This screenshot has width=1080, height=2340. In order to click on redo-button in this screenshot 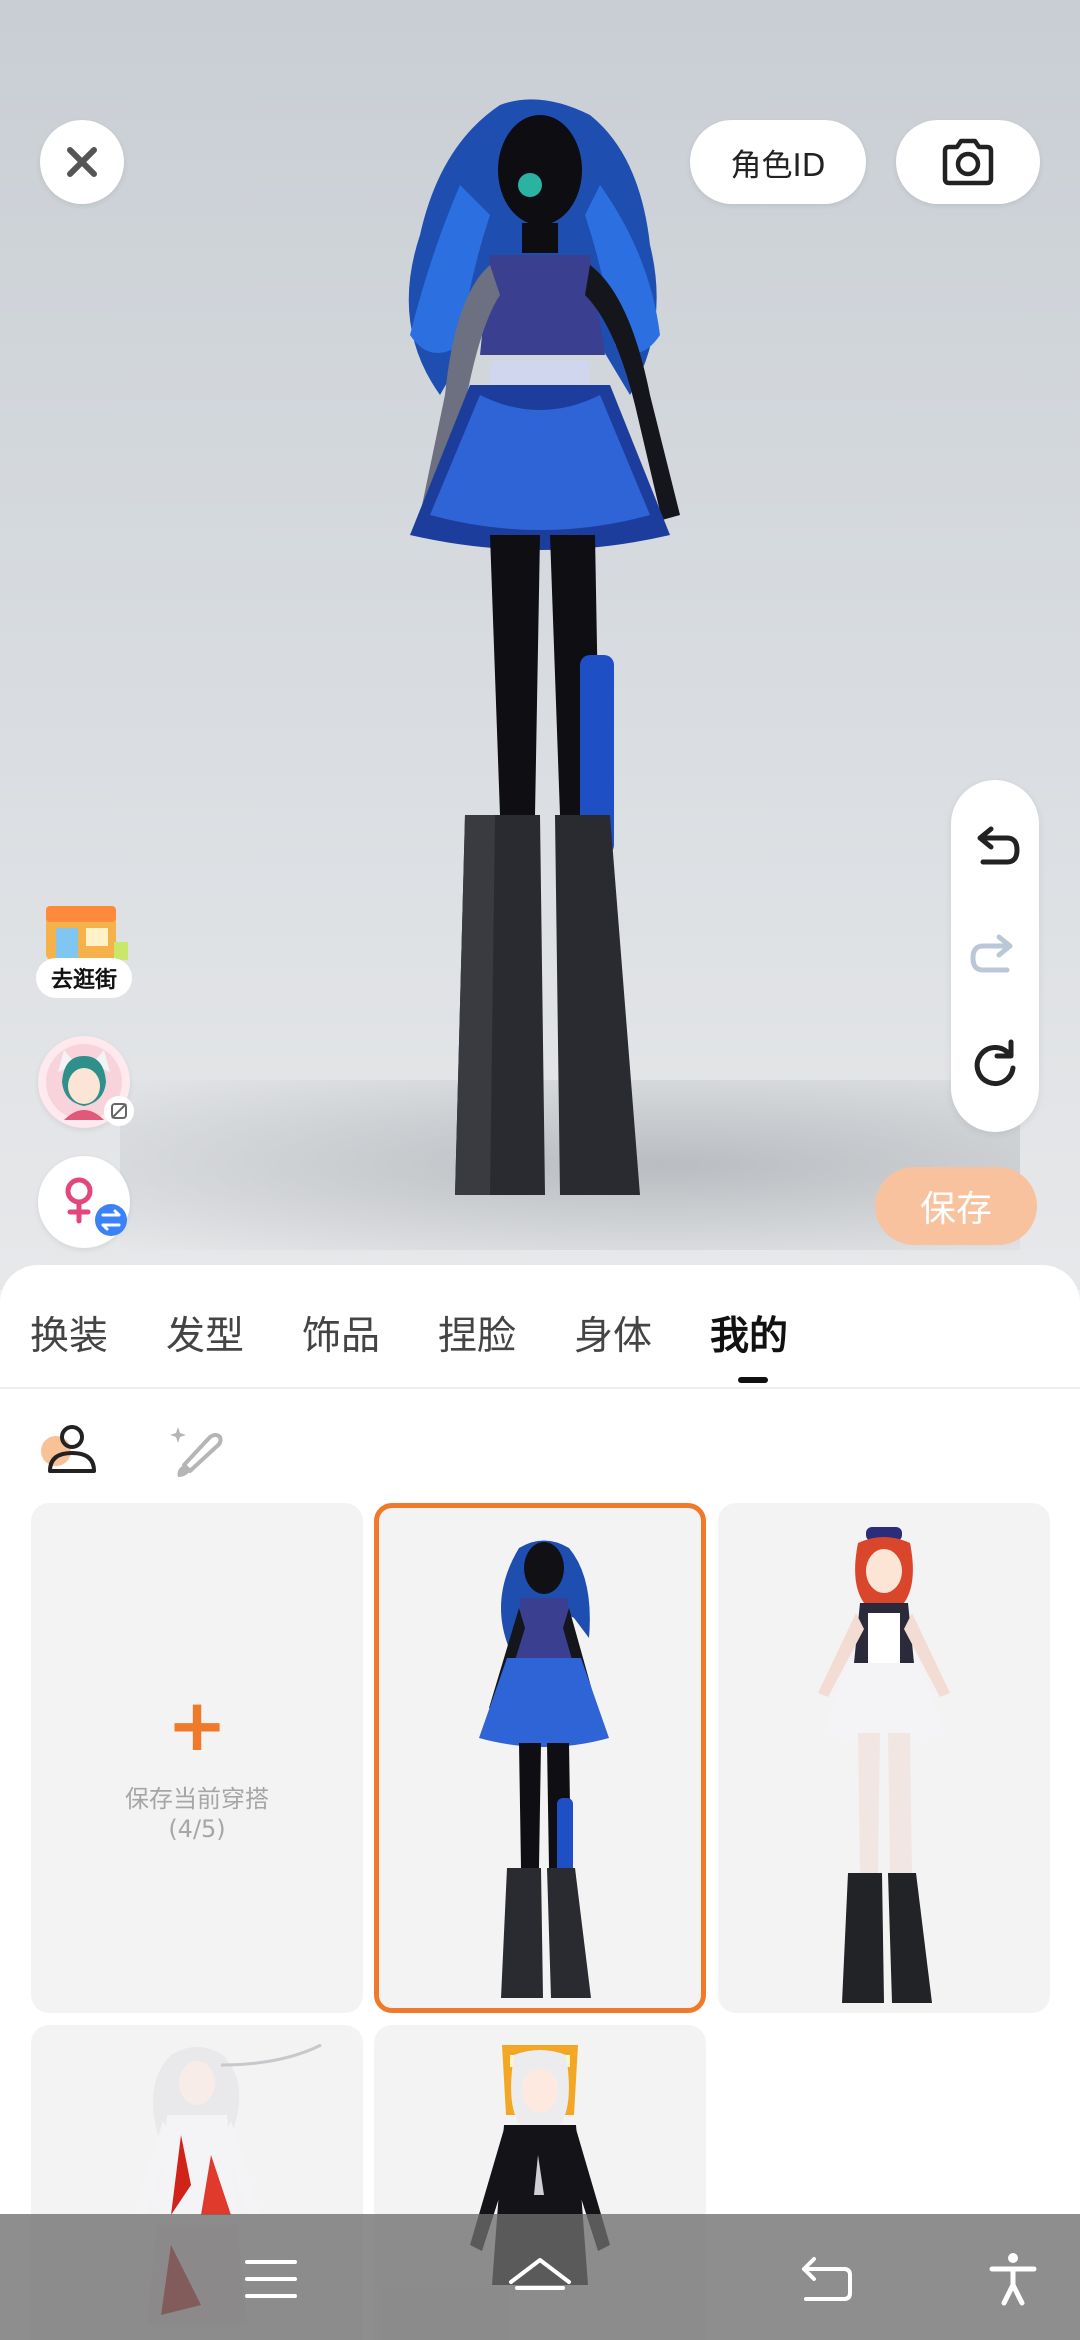, I will do `click(995, 956)`.